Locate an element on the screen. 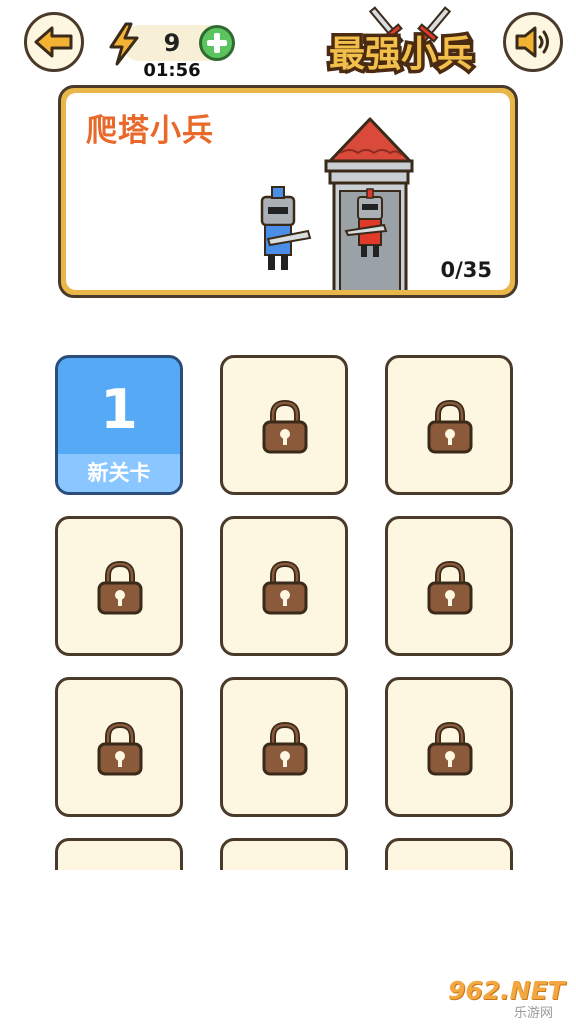 Image resolution: width=576 pixels, height=1024 pixels. new-level-label: 新关卡 is located at coordinates (119, 473).